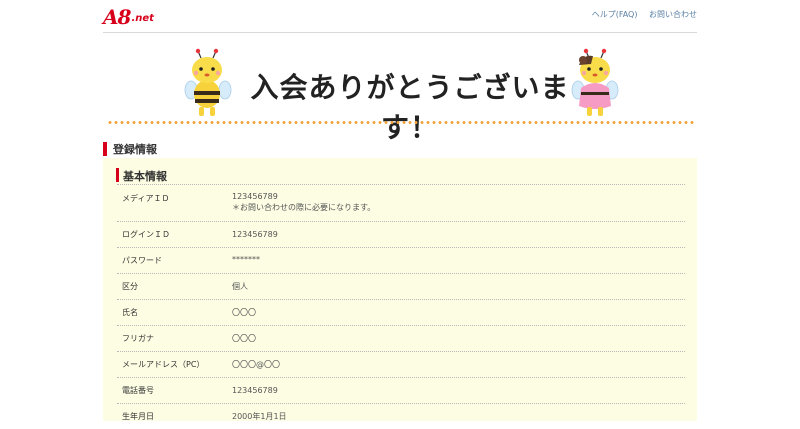 The image size is (800, 429). I want to click on row-label: 電話番号, so click(138, 390).